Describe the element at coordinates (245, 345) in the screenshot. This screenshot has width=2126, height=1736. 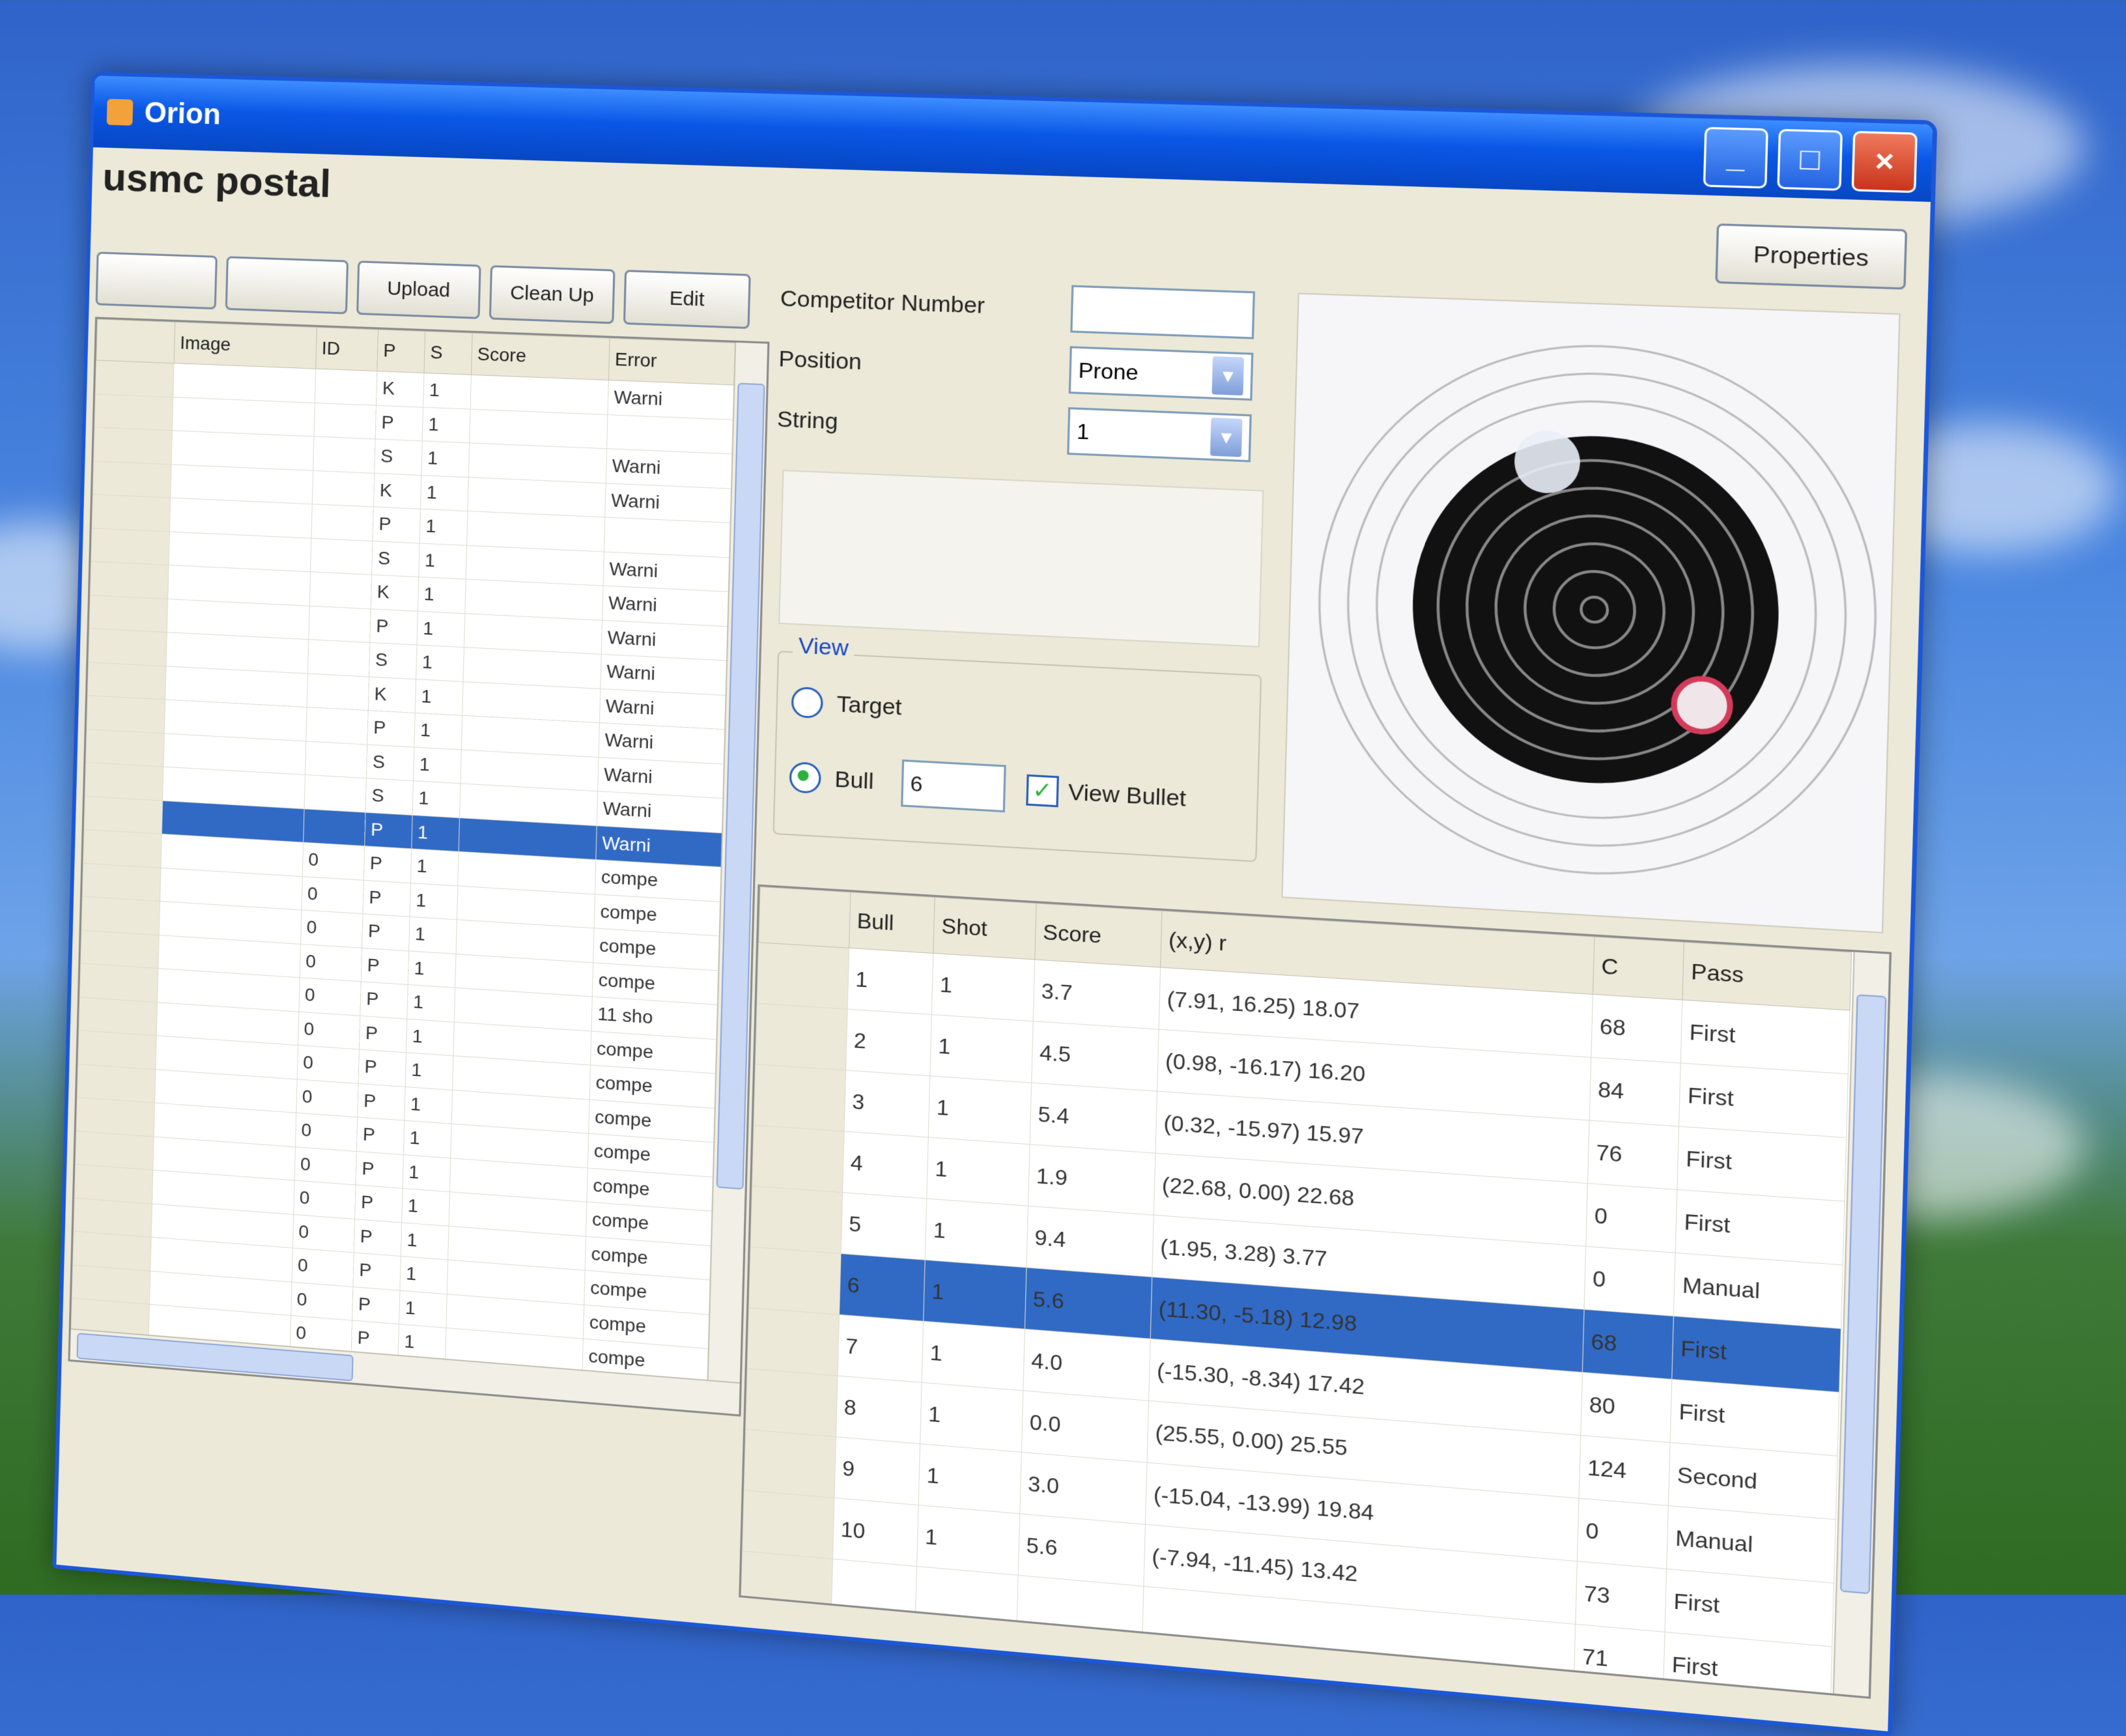
I see `left-column-header: Image` at that location.